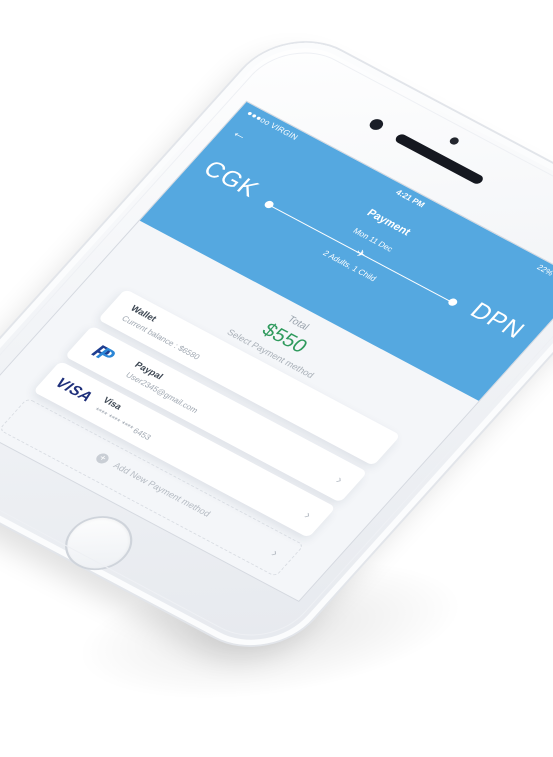 This screenshot has width=553, height=757. What do you see at coordinates (373, 240) in the screenshot?
I see `flight-date: Mon 11 Dec` at bounding box center [373, 240].